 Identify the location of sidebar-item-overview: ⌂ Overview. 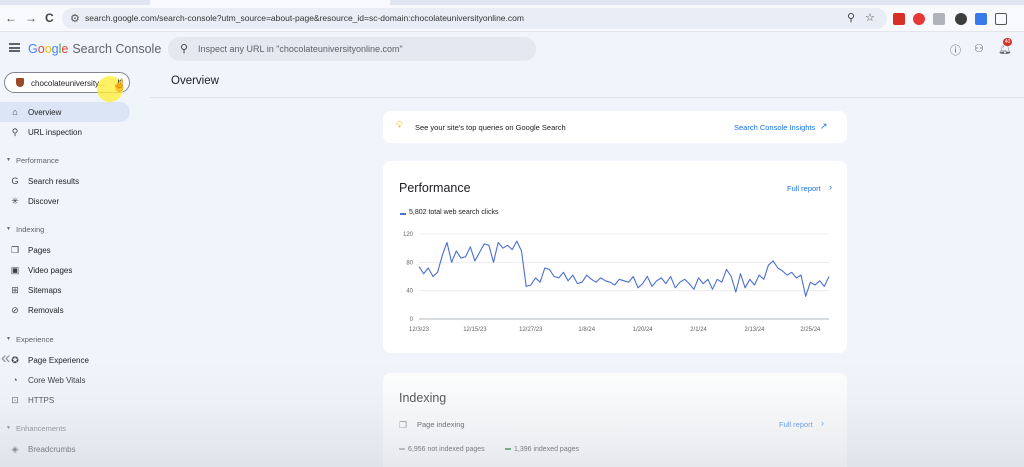
(65, 112).